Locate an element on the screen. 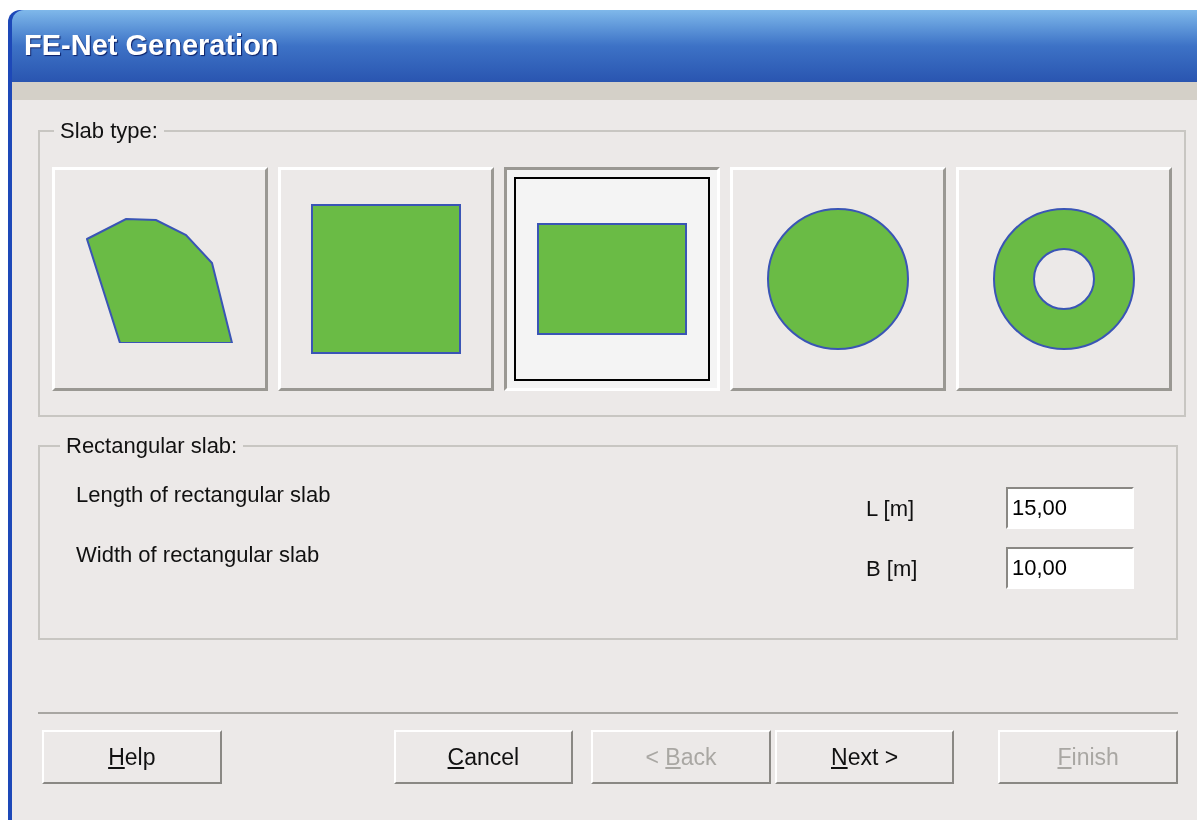 Image resolution: width=1197 pixels, height=820 pixels. circle-shape-icon is located at coordinates (838, 279).